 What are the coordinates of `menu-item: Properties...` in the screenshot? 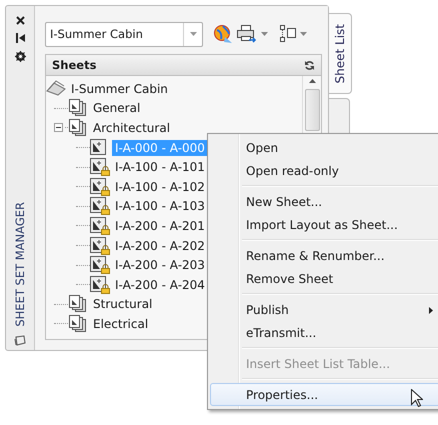 It's located at (324, 394).